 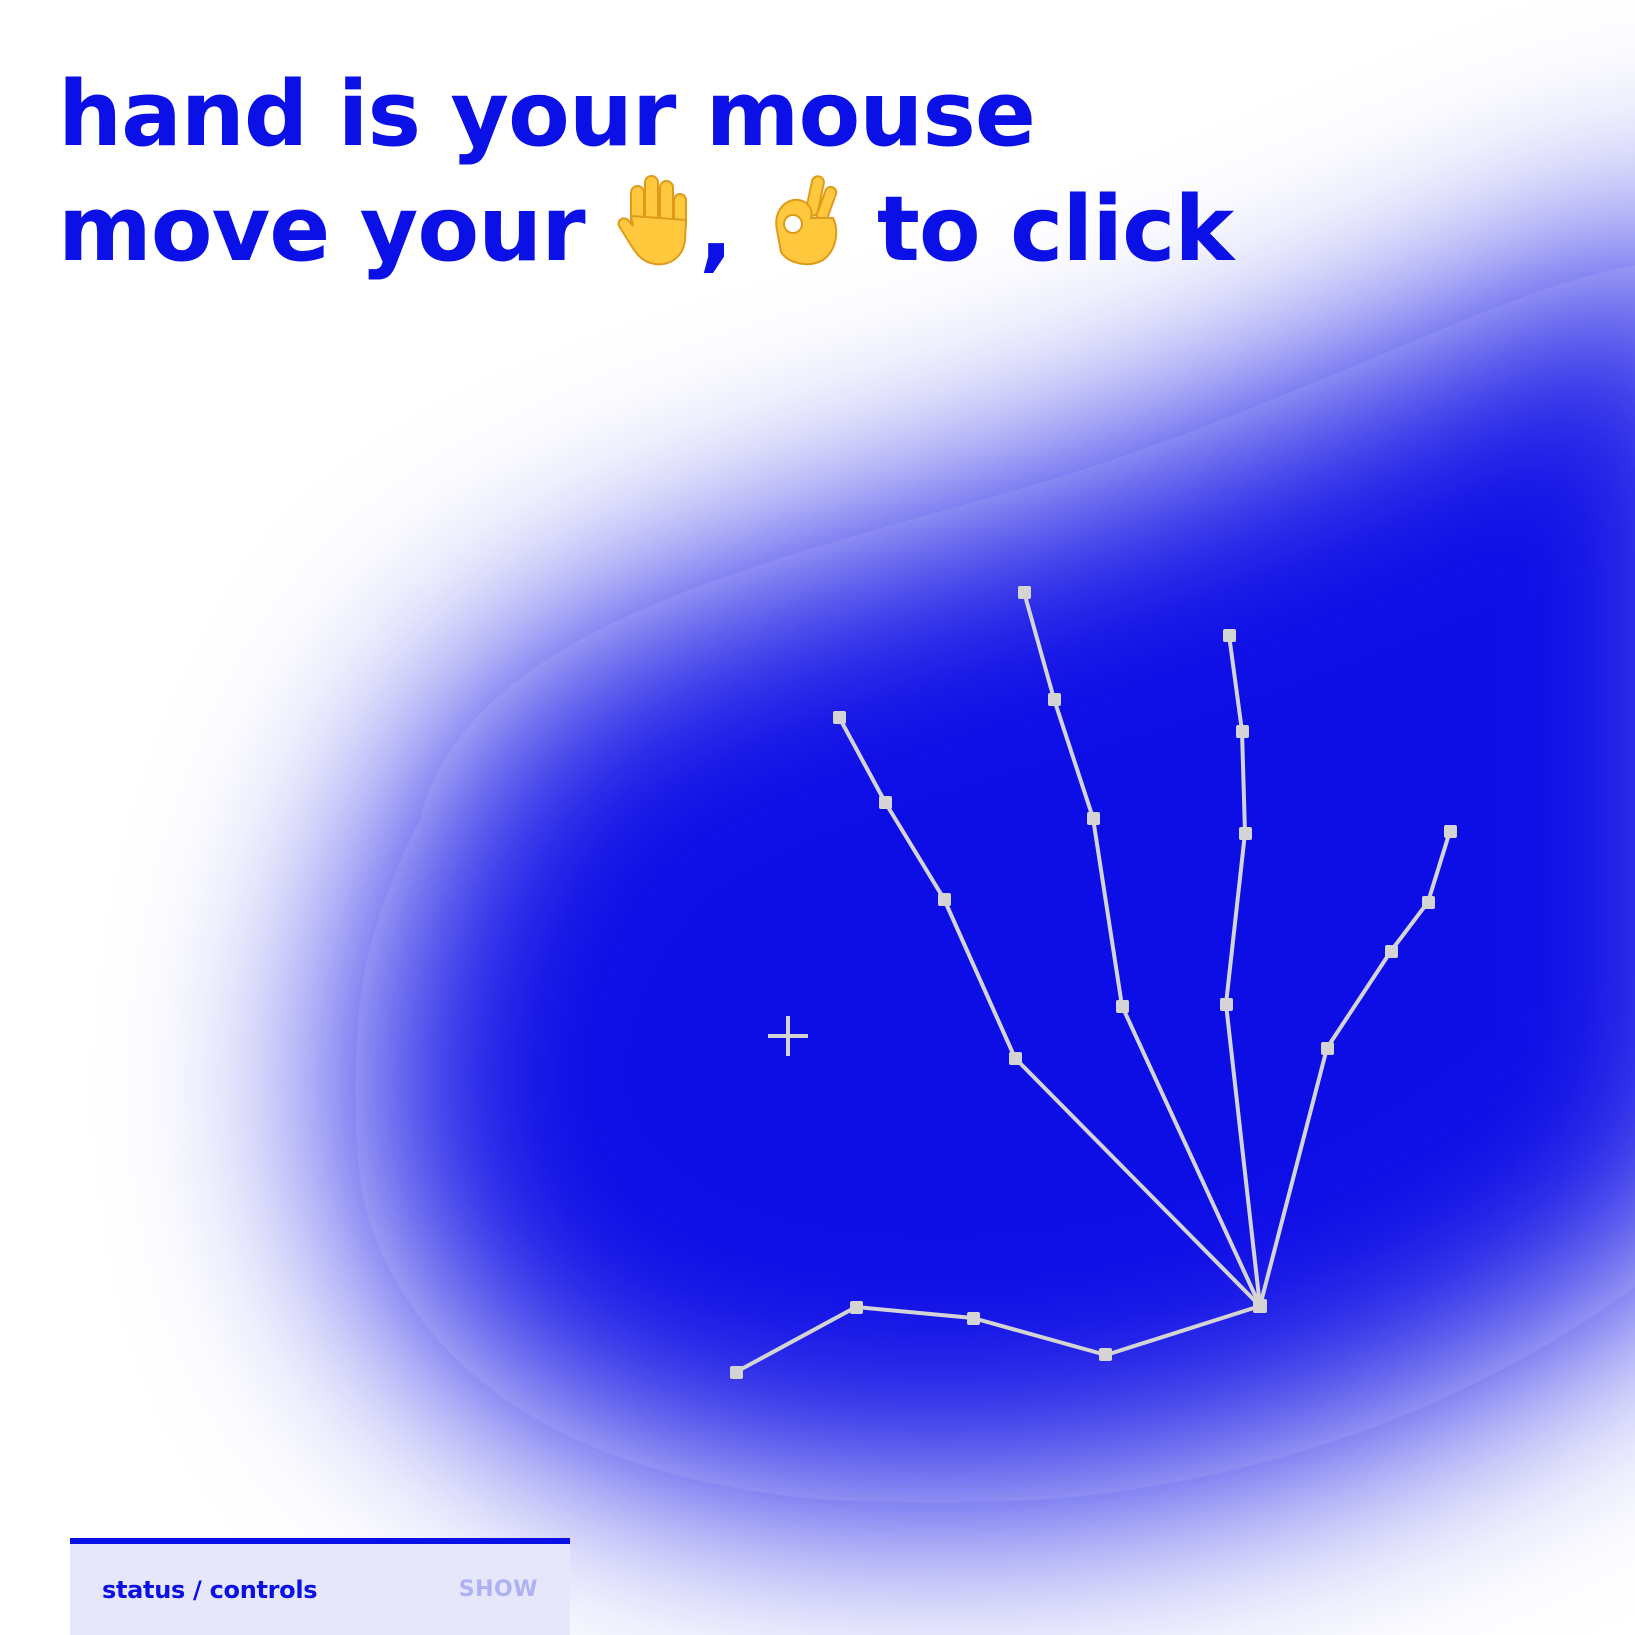 I want to click on joint-middle-tip, so click(x=1024, y=592).